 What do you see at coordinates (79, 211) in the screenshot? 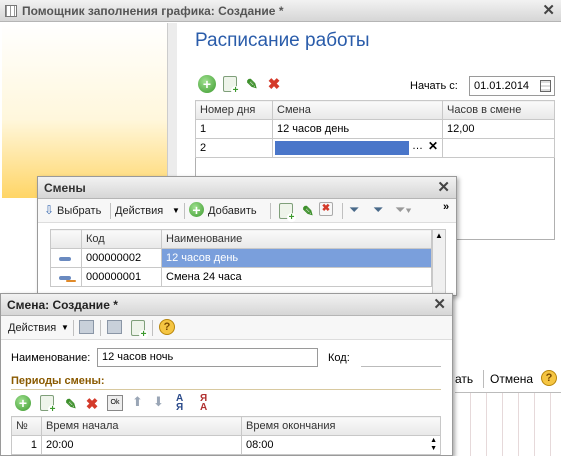
I see `select-button: Выбрать` at bounding box center [79, 211].